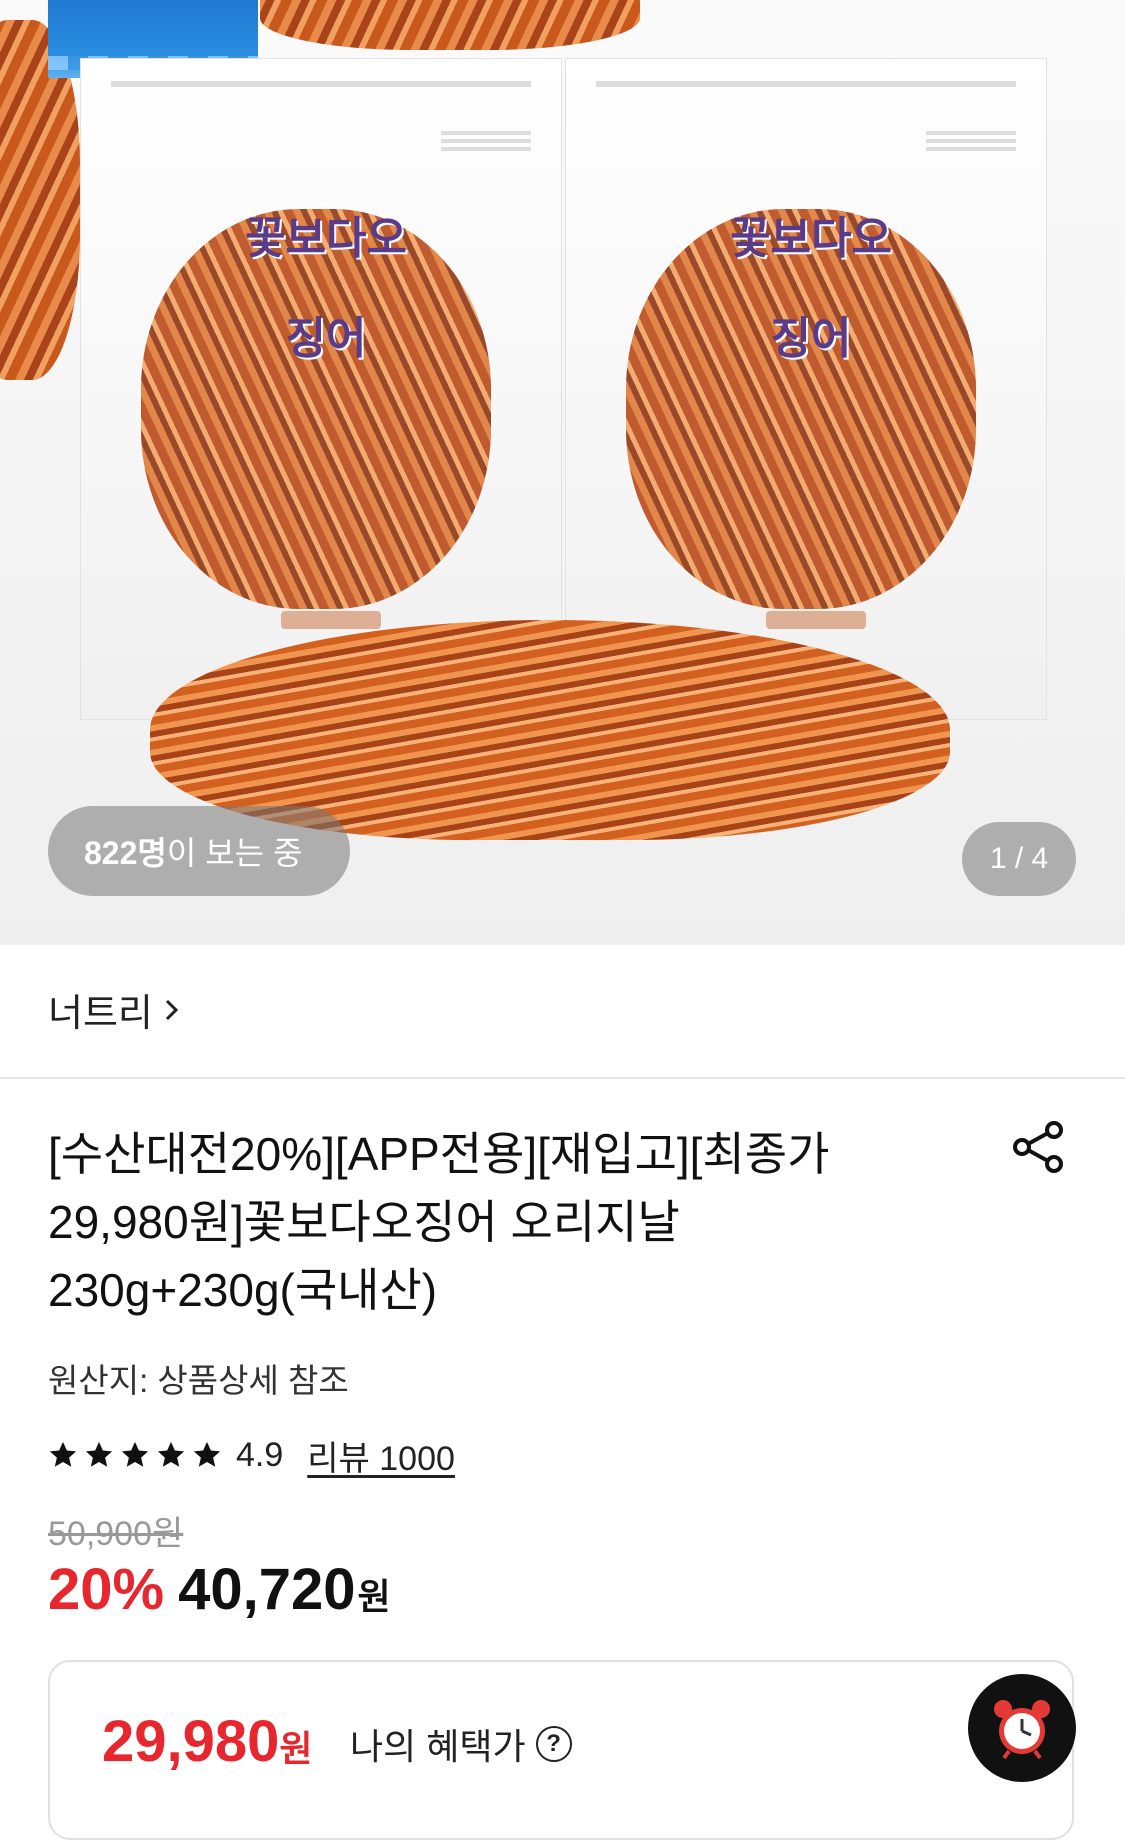 The width and height of the screenshot is (1125, 1840). Describe the element at coordinates (296, 1748) in the screenshot. I see `benefit-price-unit: 원` at that location.